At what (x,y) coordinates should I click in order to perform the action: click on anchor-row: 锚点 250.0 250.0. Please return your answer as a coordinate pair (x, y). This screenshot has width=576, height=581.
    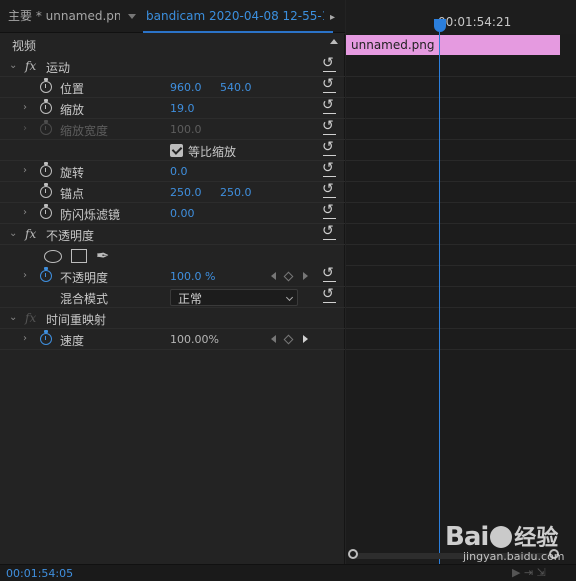
    Looking at the image, I should click on (172, 192).